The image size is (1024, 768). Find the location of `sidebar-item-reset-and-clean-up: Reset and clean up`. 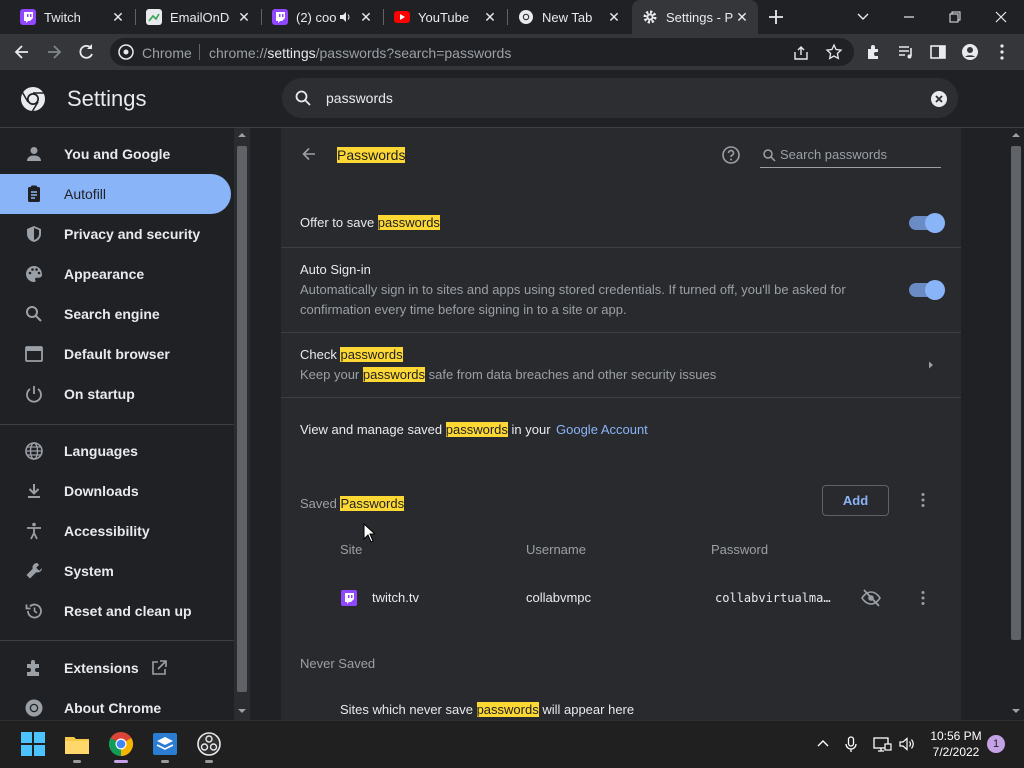

sidebar-item-reset-and-clean-up: Reset and clean up is located at coordinates (115, 611).